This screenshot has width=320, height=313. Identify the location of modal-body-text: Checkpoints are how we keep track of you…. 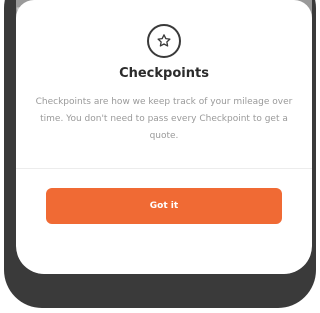
(164, 119).